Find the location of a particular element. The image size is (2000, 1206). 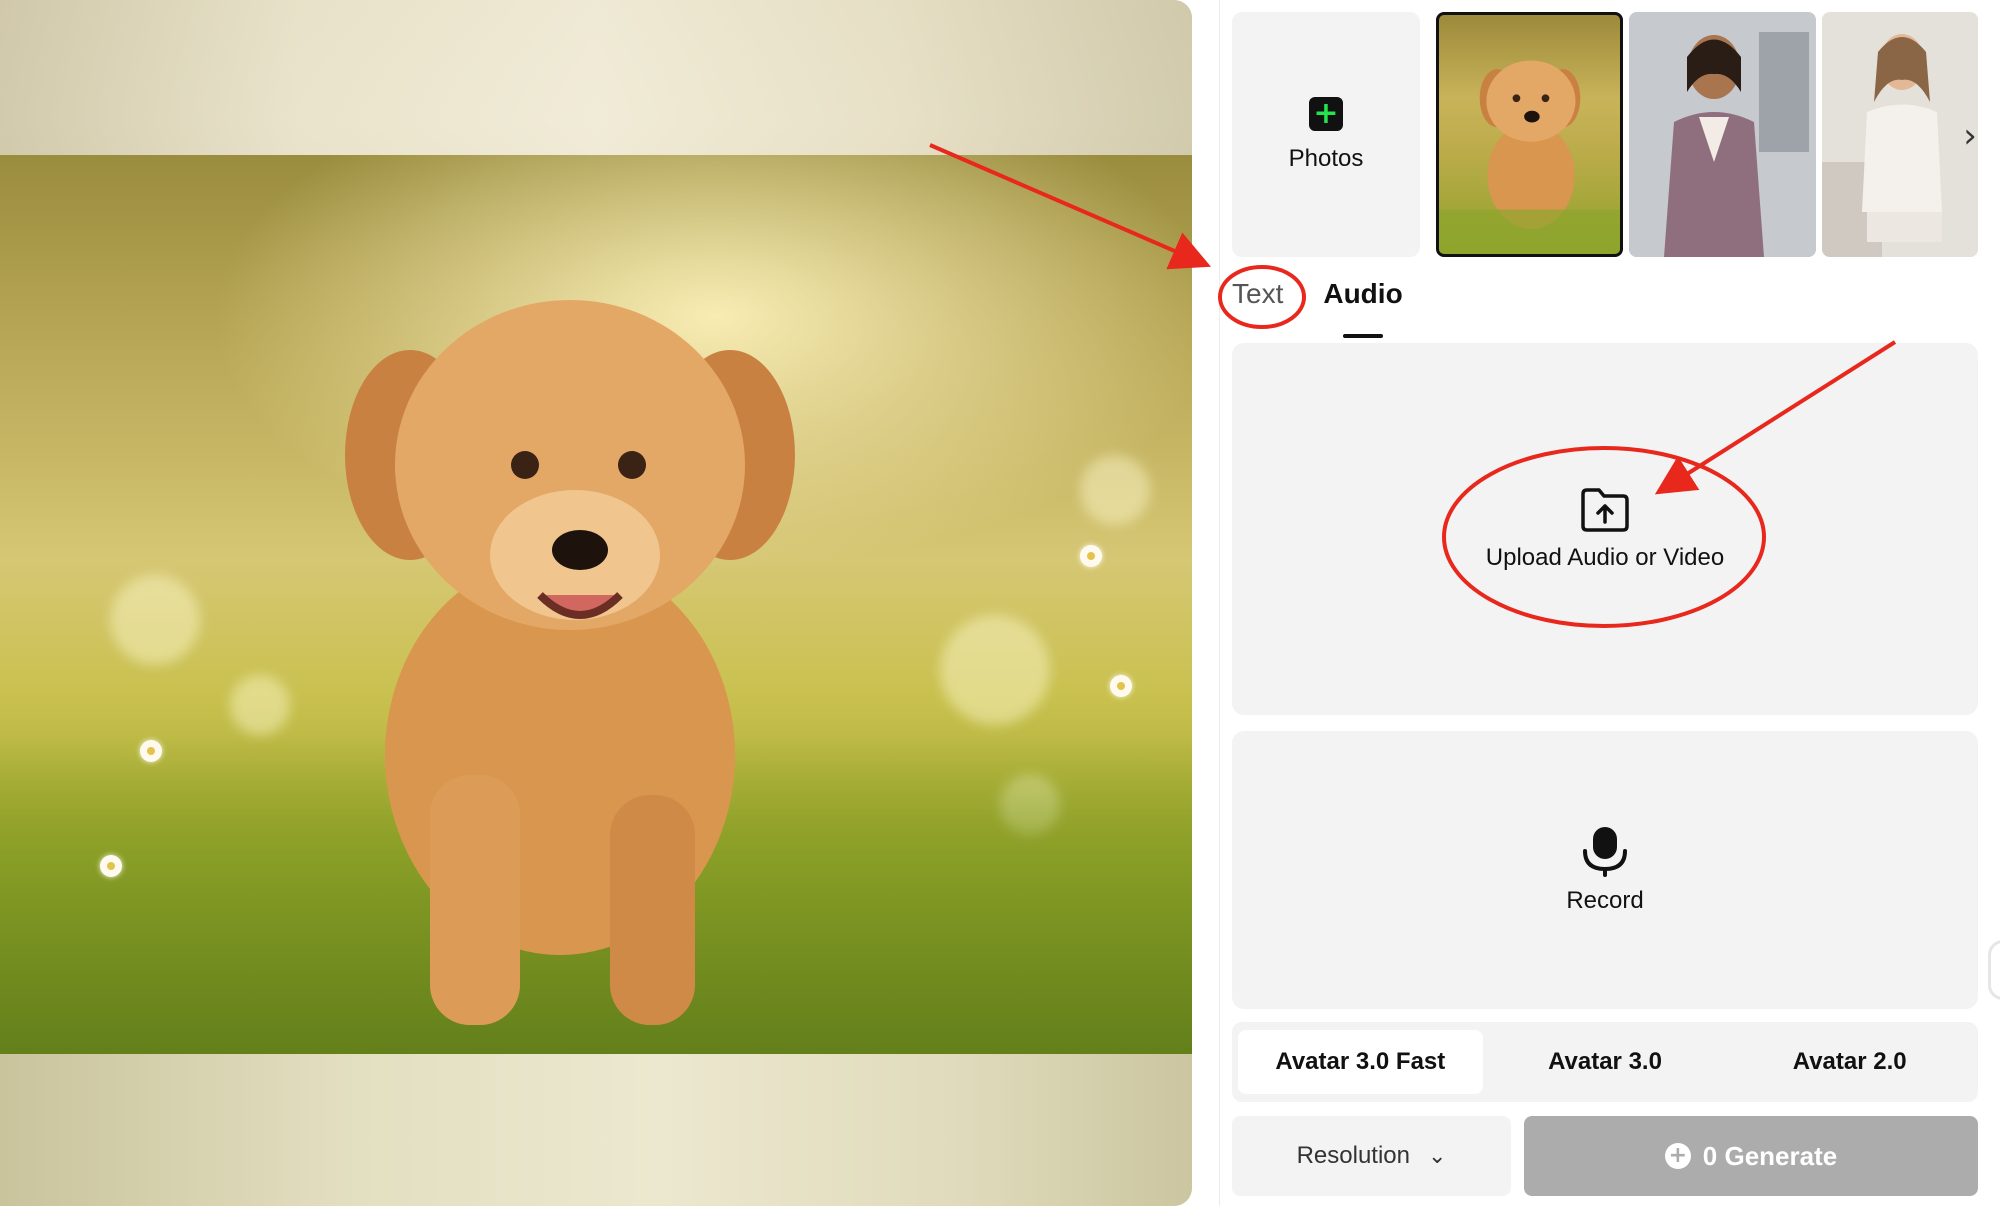

record-button: Record is located at coordinates (1605, 870).